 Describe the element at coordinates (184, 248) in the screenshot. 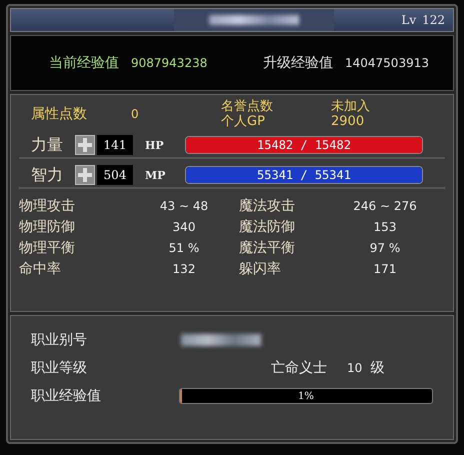

I see `stat-value: 51 %` at that location.